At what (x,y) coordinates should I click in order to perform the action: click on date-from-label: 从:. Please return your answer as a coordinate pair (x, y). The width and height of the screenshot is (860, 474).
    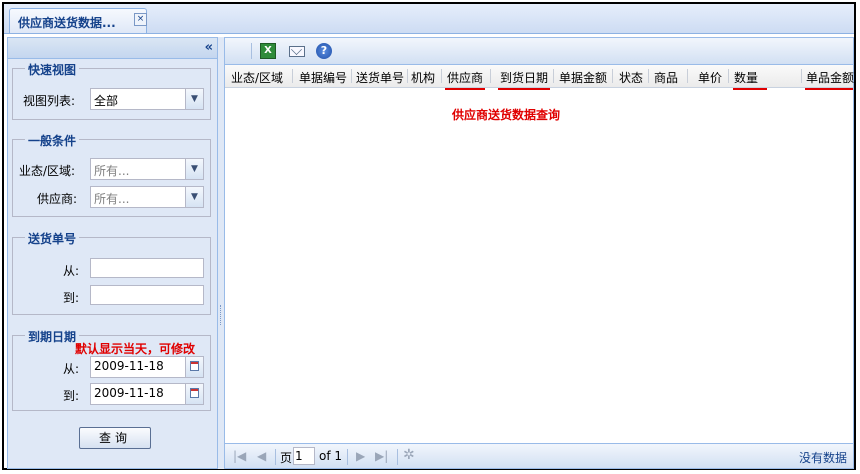
    Looking at the image, I should click on (71, 369).